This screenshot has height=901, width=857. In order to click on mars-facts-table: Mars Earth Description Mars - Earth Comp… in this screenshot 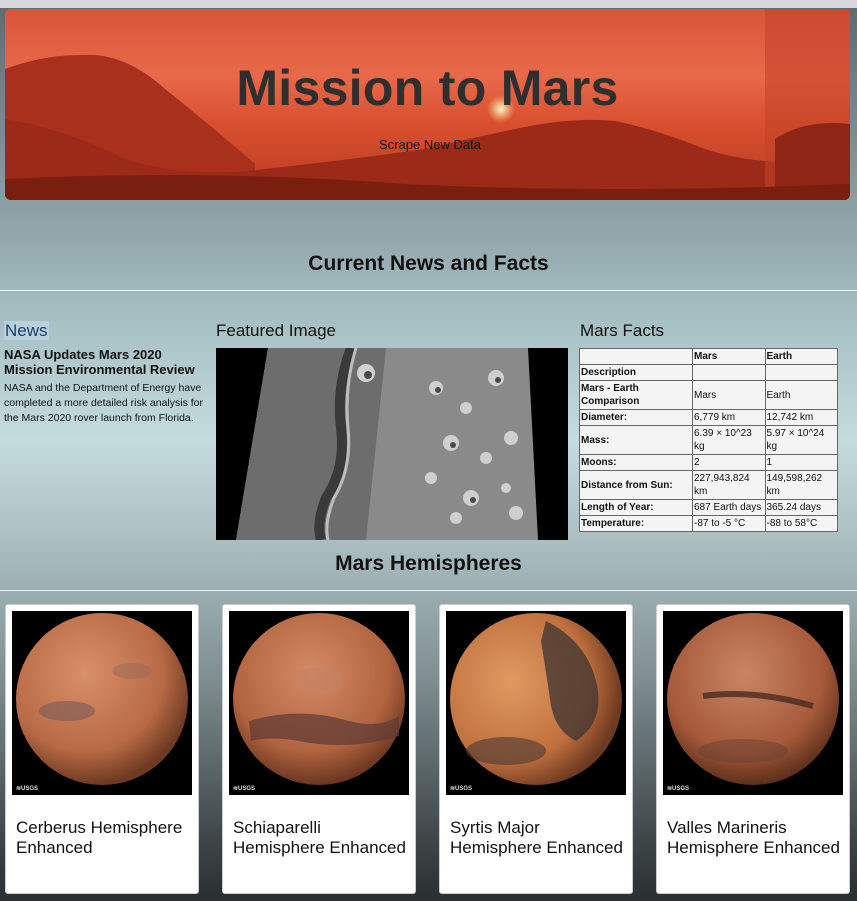, I will do `click(708, 440)`.